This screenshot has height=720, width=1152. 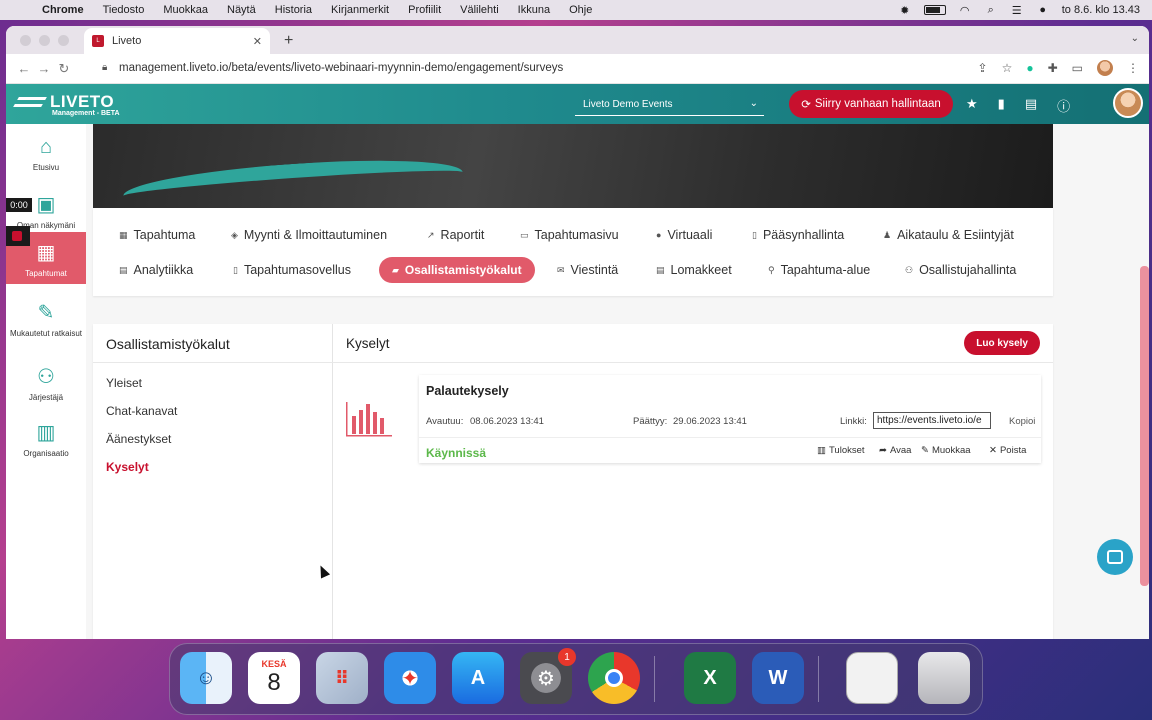 I want to click on results-button: ▥ Tulokset, so click(x=841, y=450).